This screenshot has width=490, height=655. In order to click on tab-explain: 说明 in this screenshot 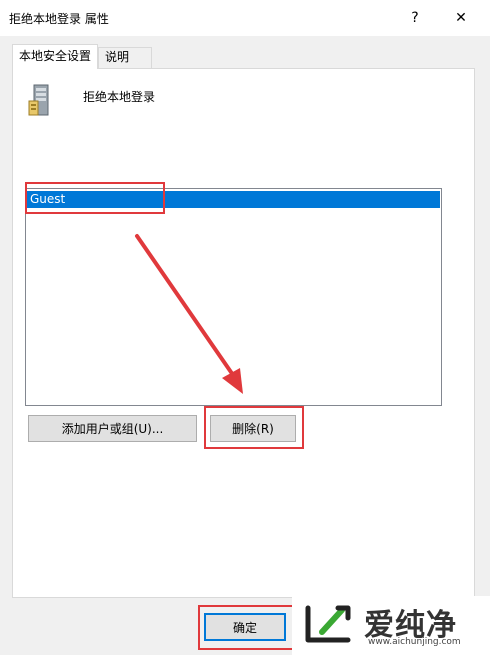, I will do `click(125, 57)`.